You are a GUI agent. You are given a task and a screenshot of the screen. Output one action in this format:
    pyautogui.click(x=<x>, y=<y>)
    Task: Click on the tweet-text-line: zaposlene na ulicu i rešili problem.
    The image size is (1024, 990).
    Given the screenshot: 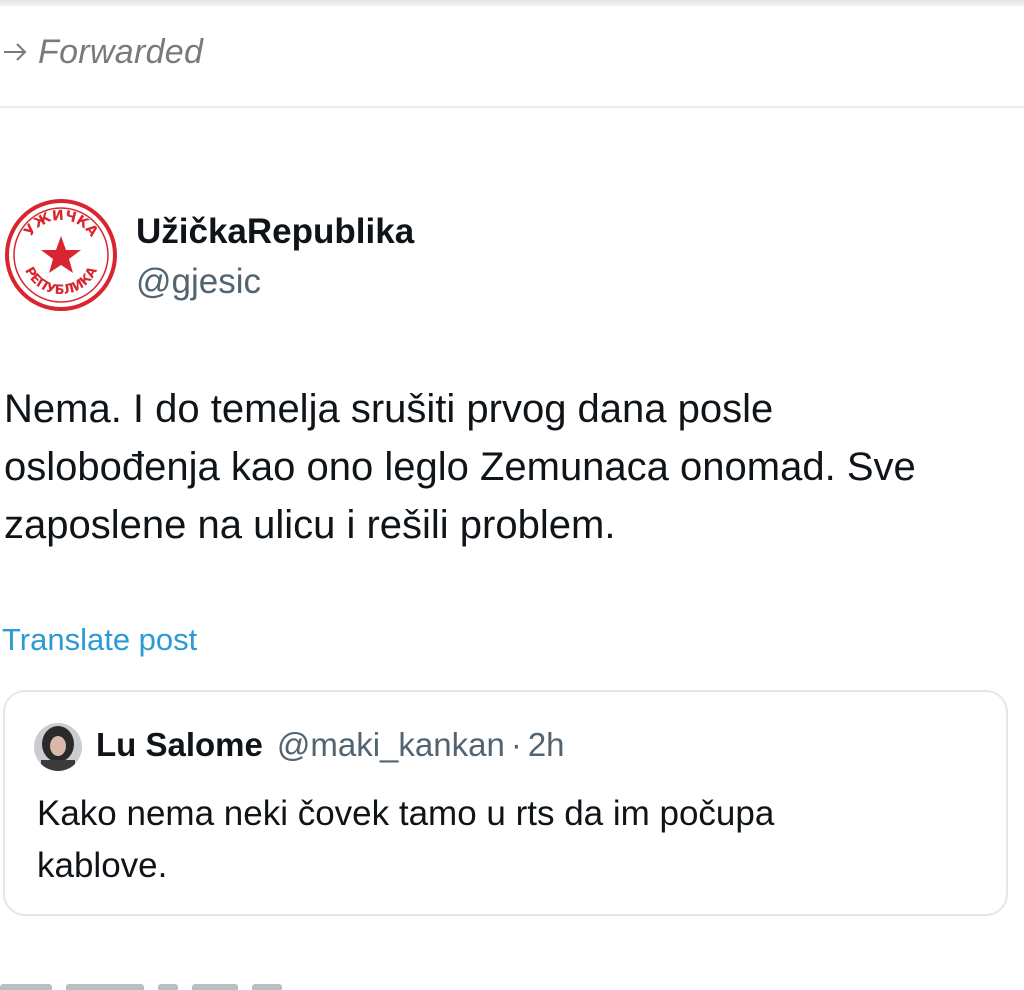 What is the action you would take?
    pyautogui.click(x=310, y=525)
    